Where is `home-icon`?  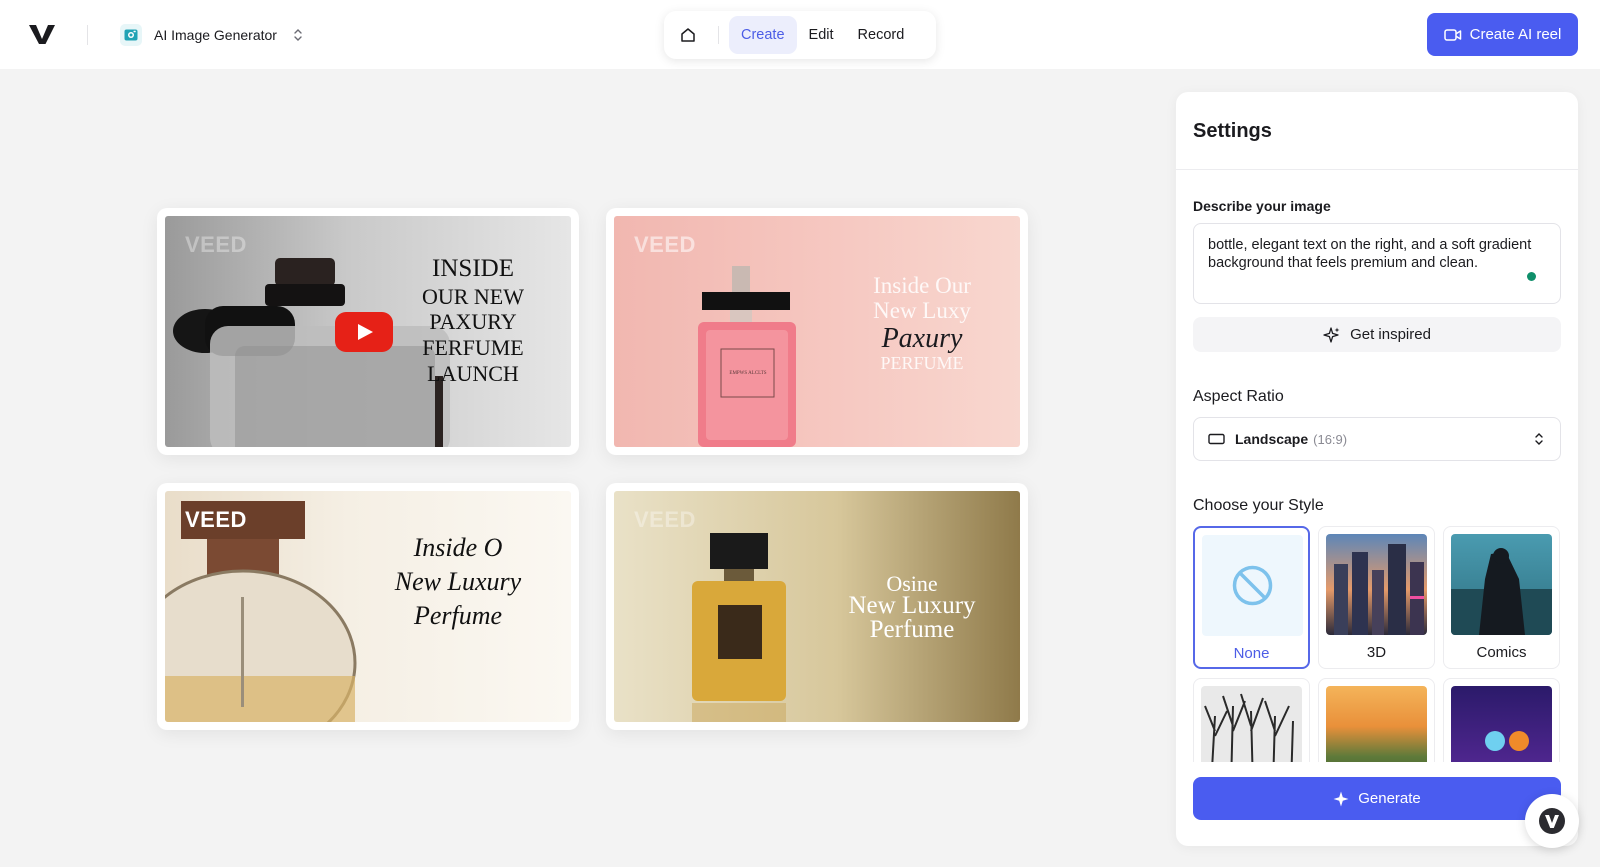
home-icon is located at coordinates (688, 35).